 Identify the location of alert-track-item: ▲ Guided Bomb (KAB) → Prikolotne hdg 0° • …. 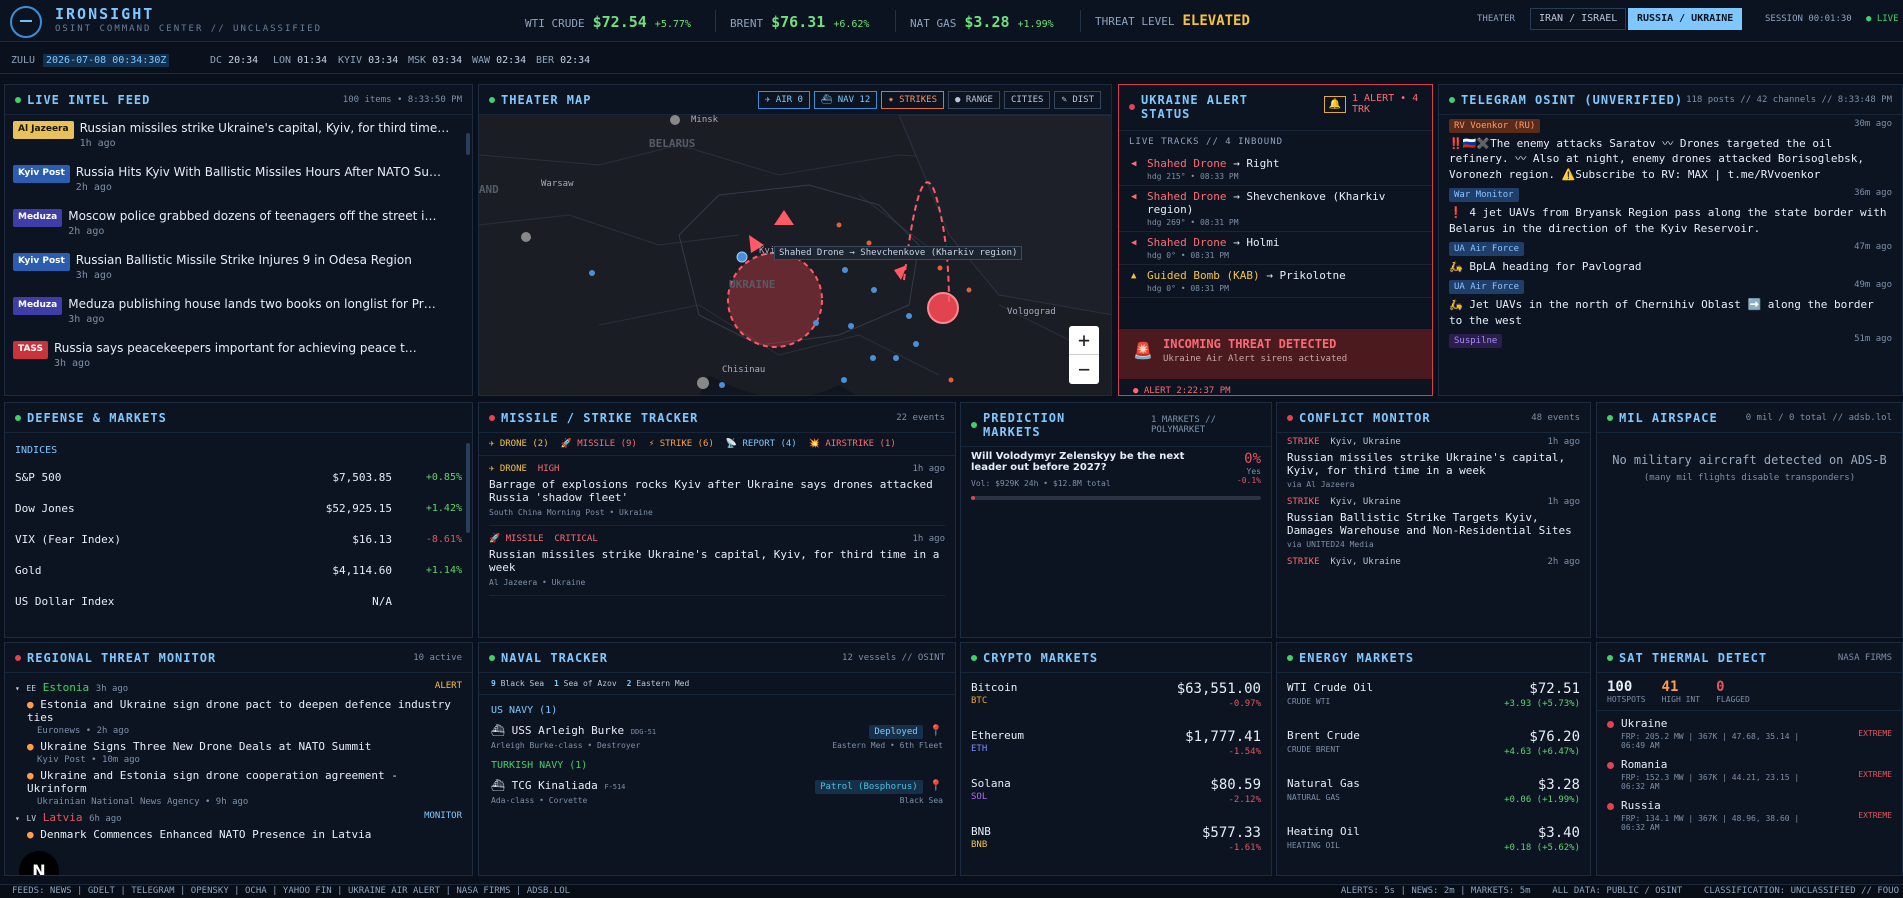
(1275, 281).